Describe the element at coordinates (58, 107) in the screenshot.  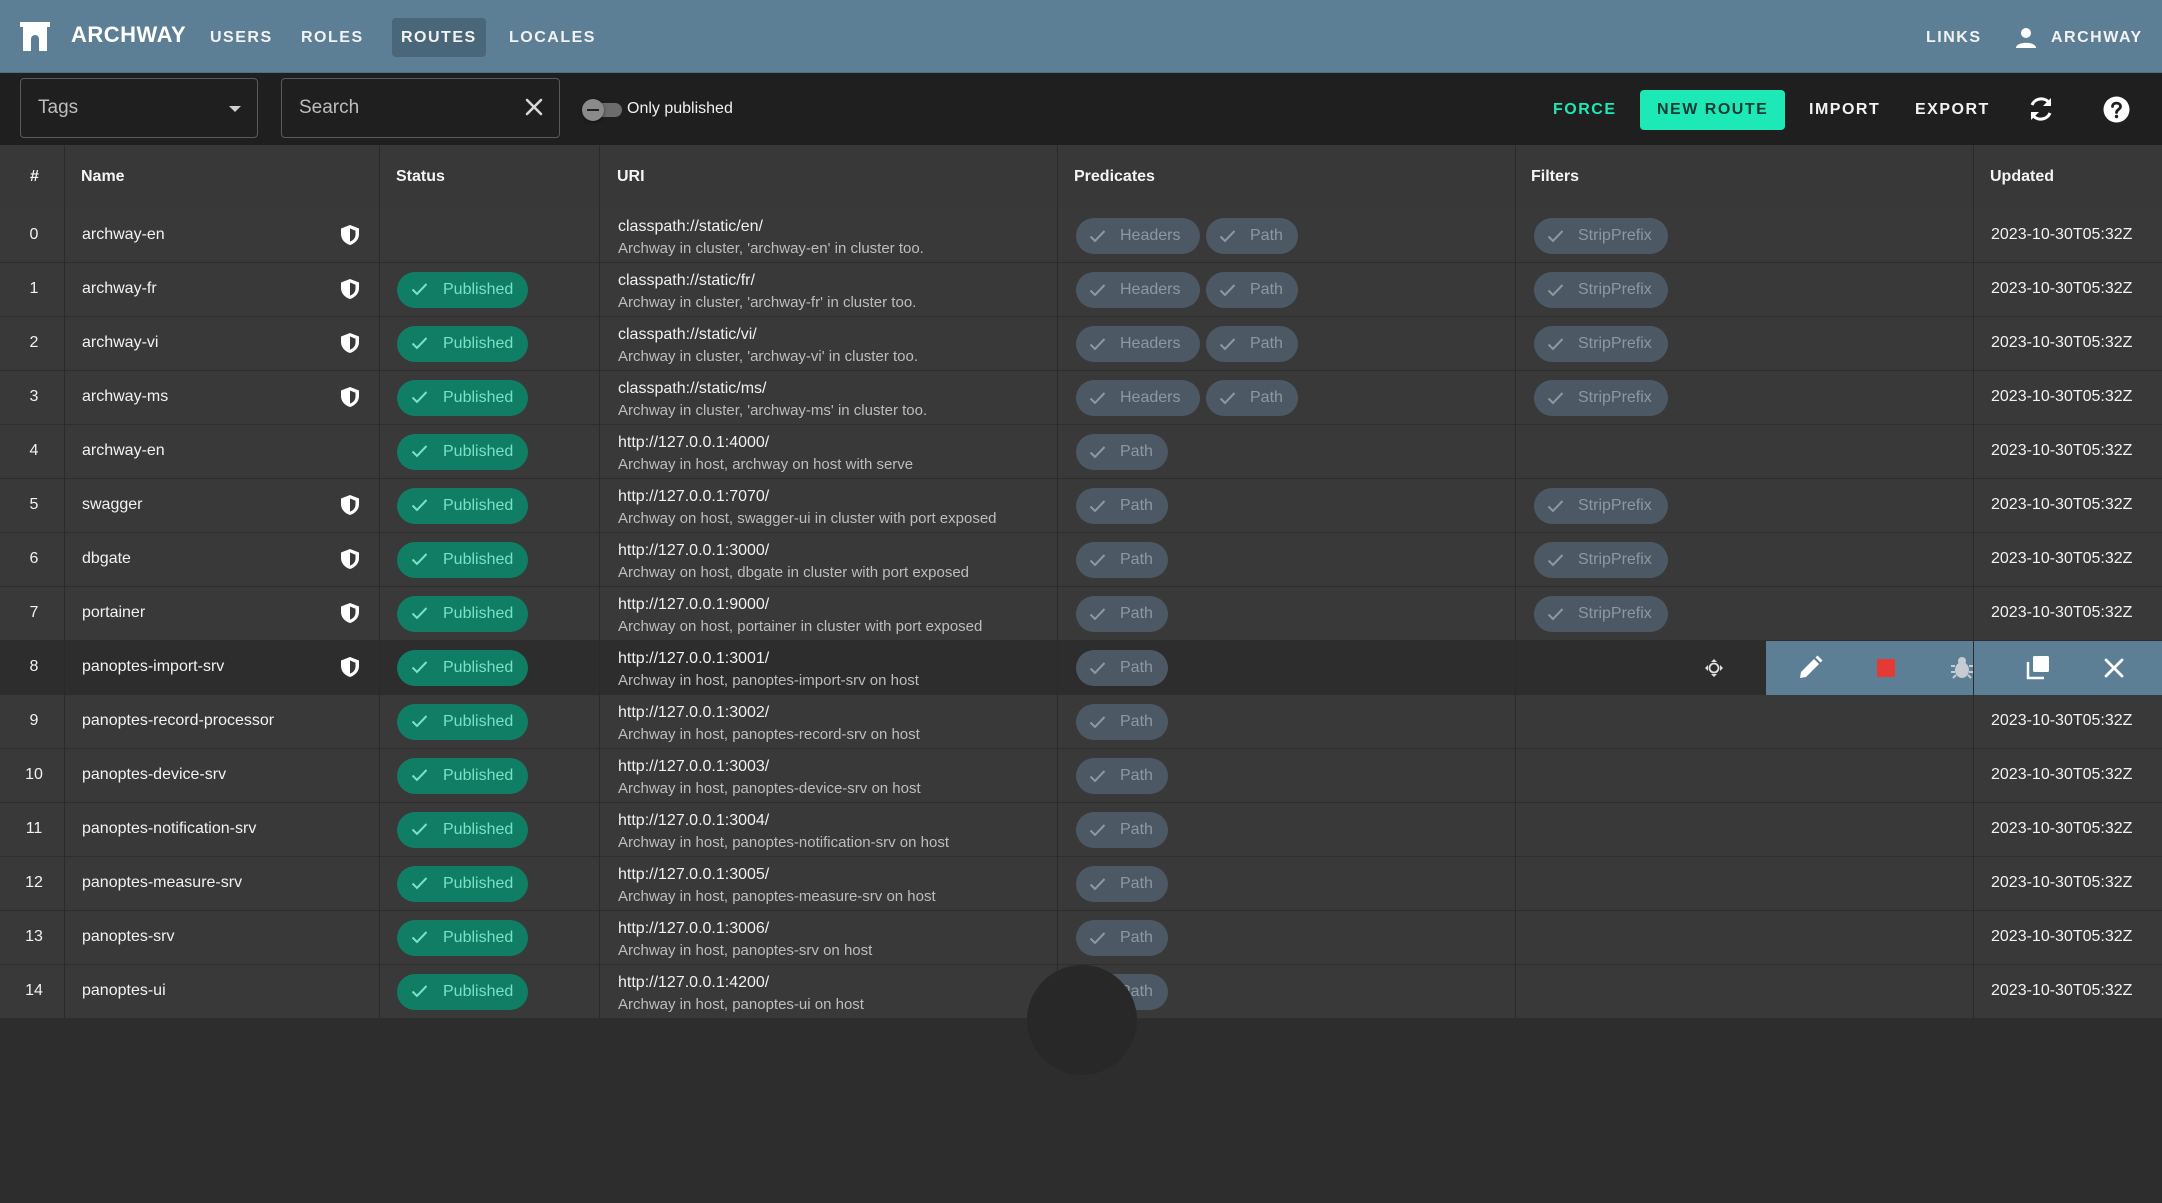
I see `tags-placeholder: Tags` at that location.